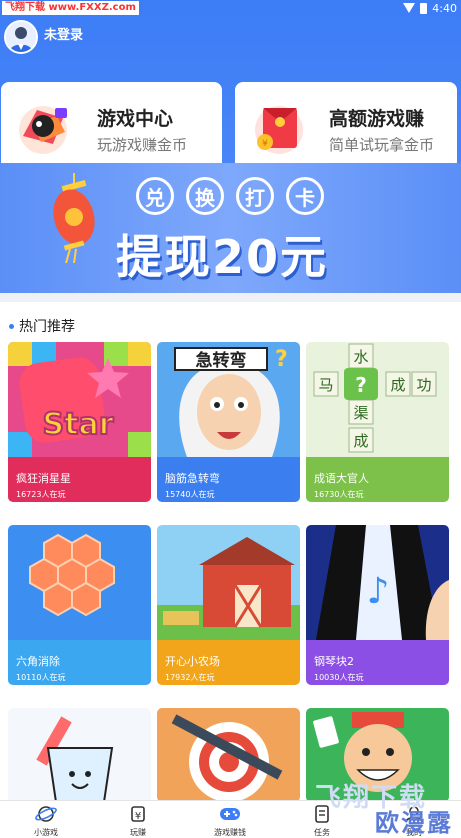 The width and height of the screenshot is (461, 838). I want to click on game-card: ♪ 钢琴块2 10030人在玩, so click(377, 605).